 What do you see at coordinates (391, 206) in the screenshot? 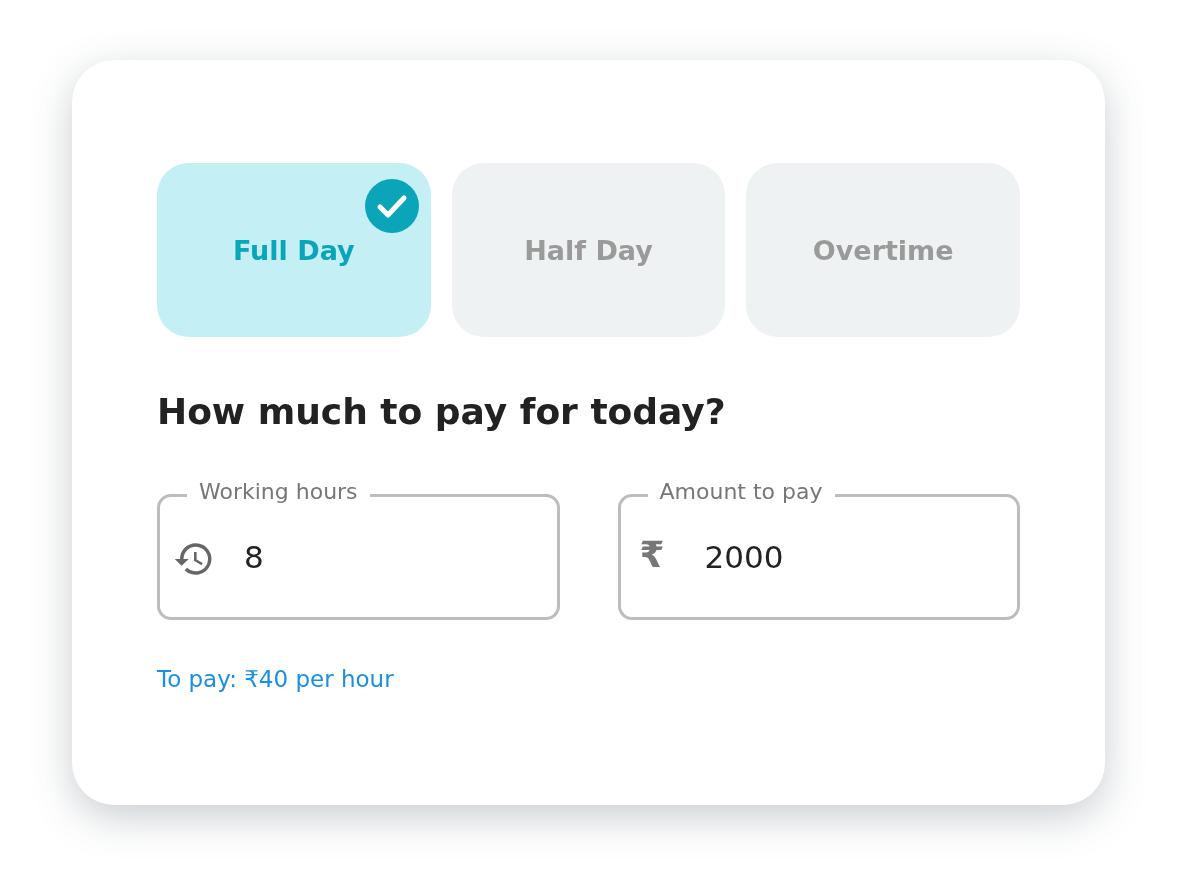
I see `check-icon` at bounding box center [391, 206].